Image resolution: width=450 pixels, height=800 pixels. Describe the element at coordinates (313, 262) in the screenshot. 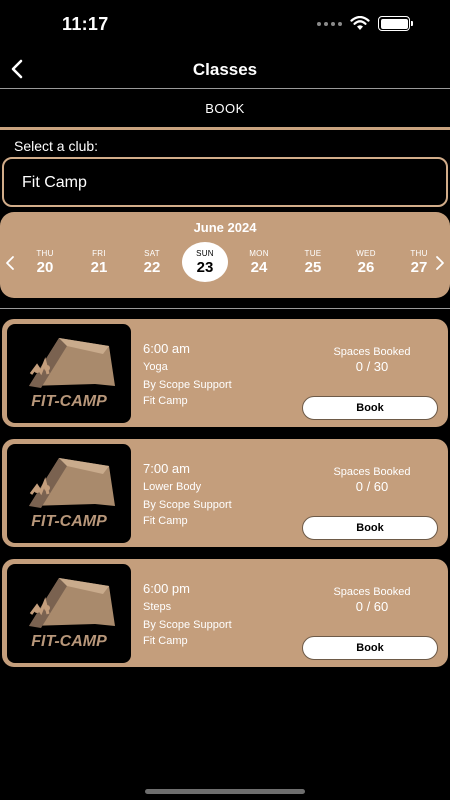

I see `calendar-day: TUE 25` at that location.